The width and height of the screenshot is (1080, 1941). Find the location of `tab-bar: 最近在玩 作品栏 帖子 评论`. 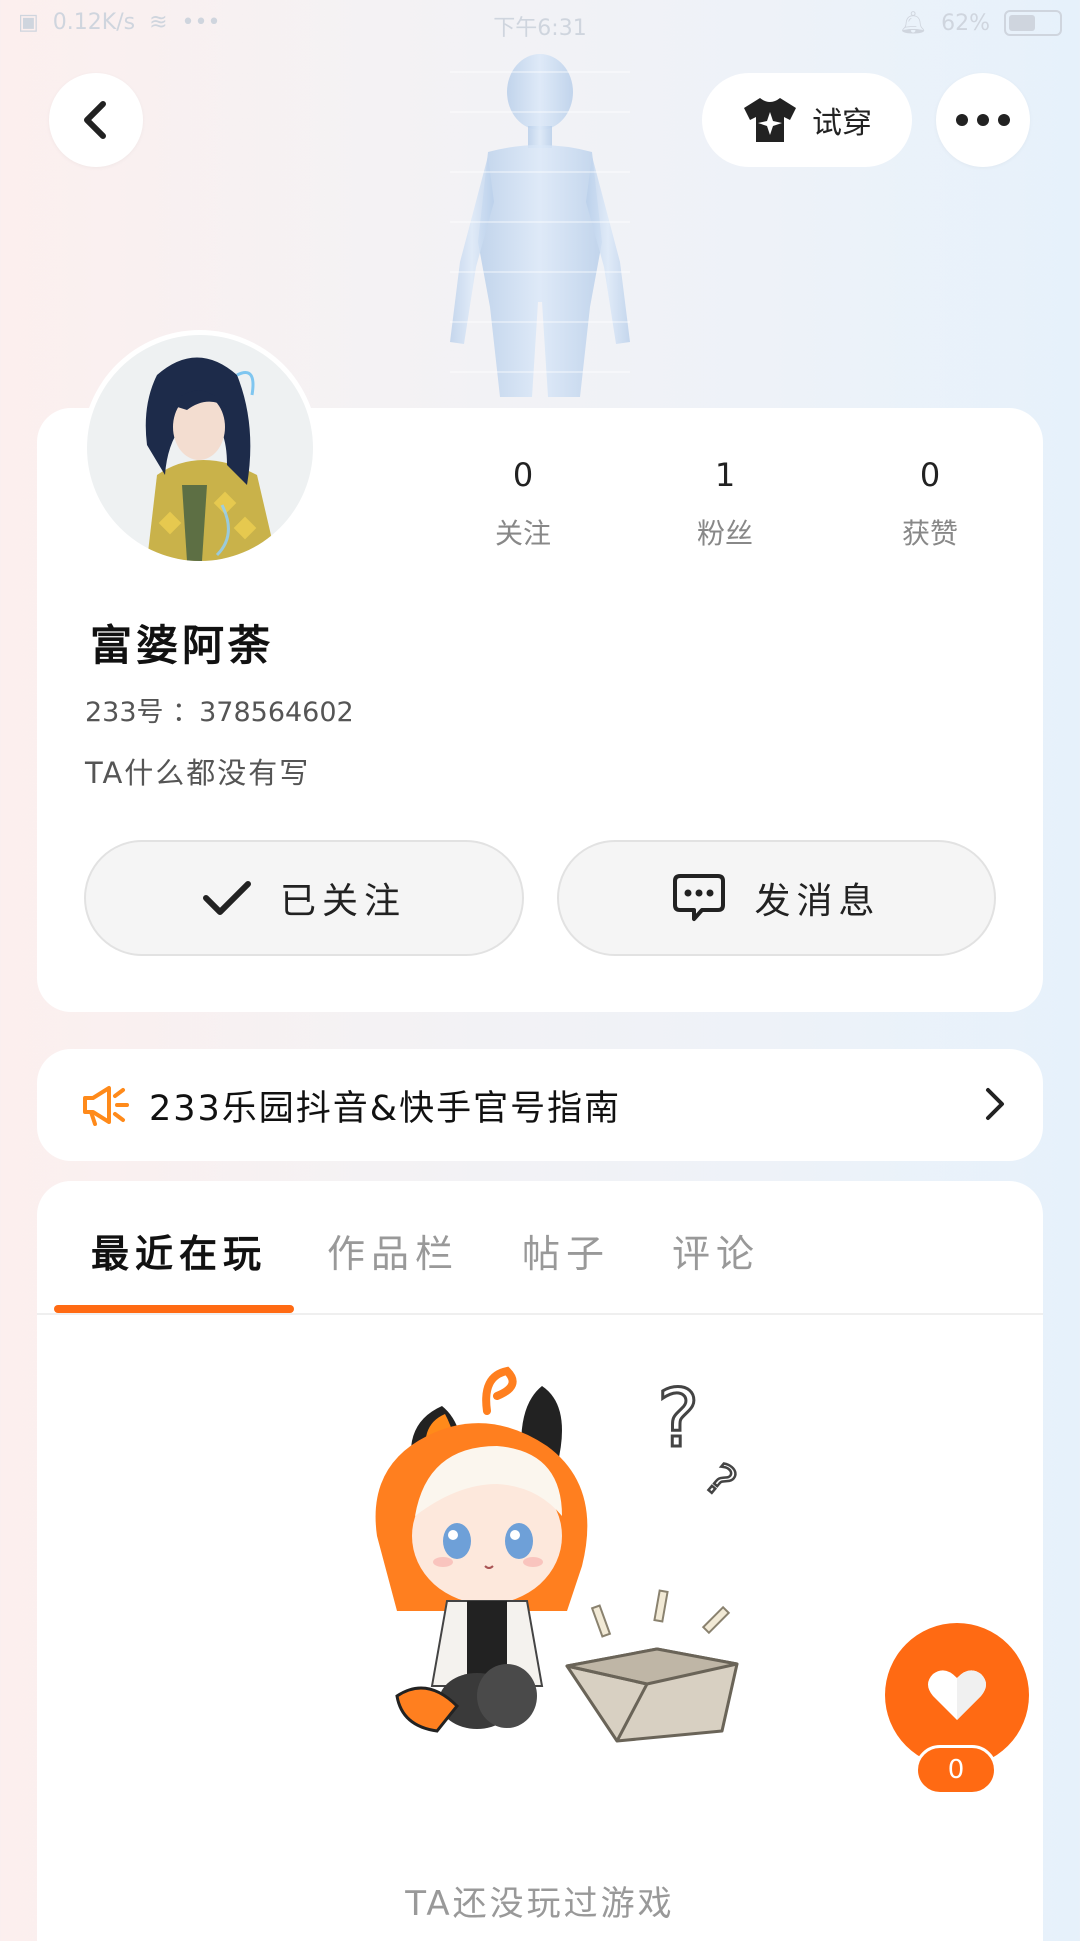

tab-bar: 最近在玩 作品栏 帖子 评论 is located at coordinates (540, 1248).